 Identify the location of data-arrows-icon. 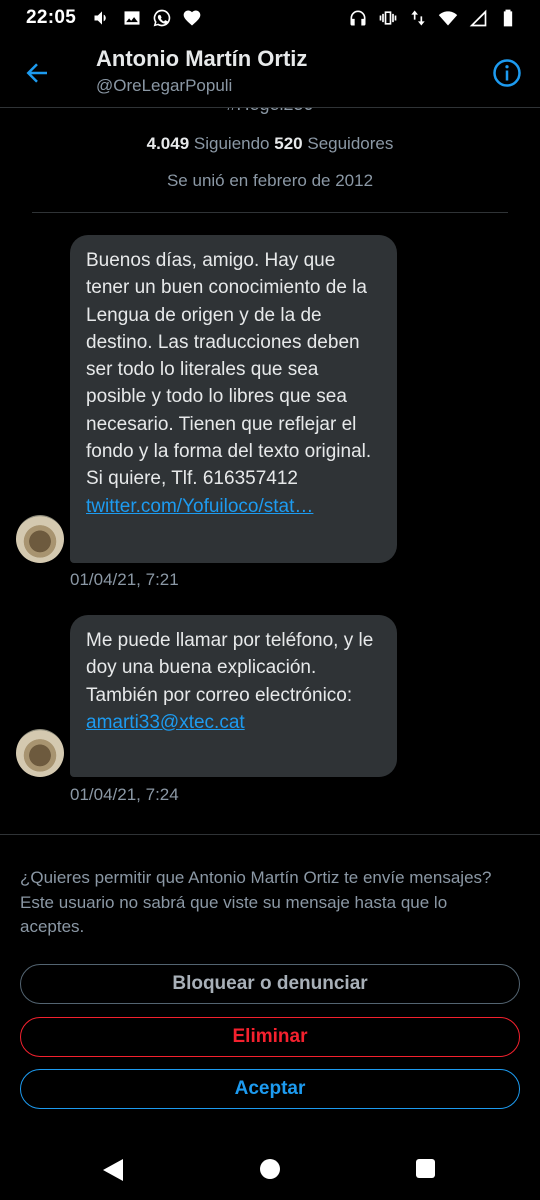
(418, 18).